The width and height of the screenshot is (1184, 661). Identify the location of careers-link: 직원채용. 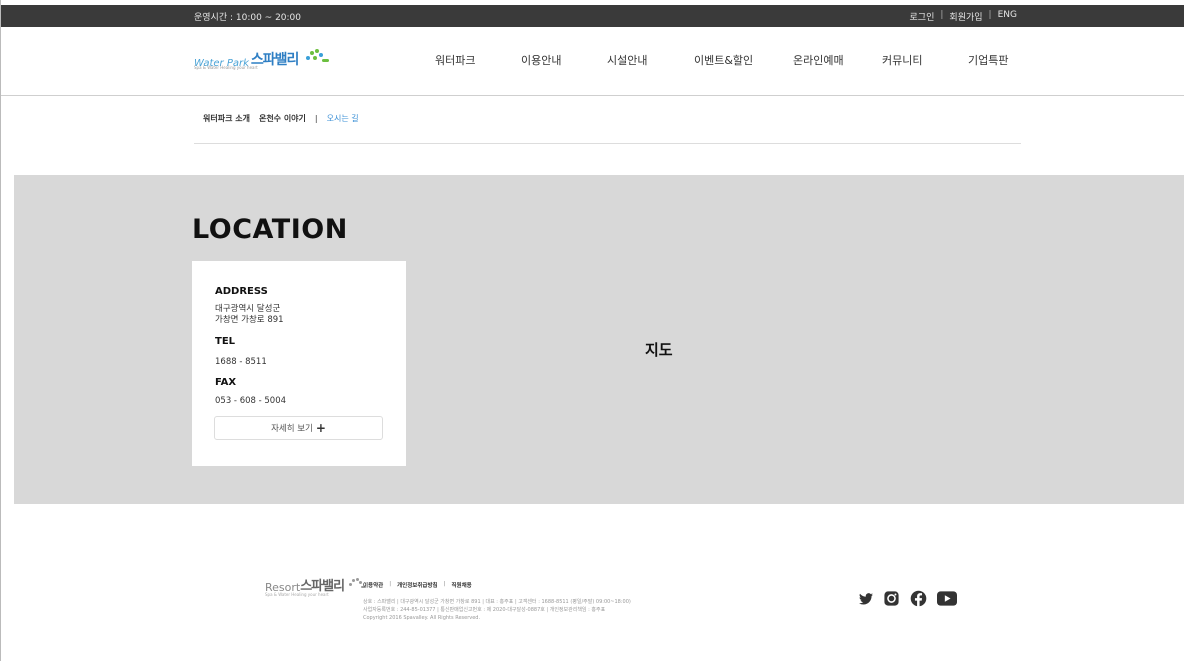
(461, 585).